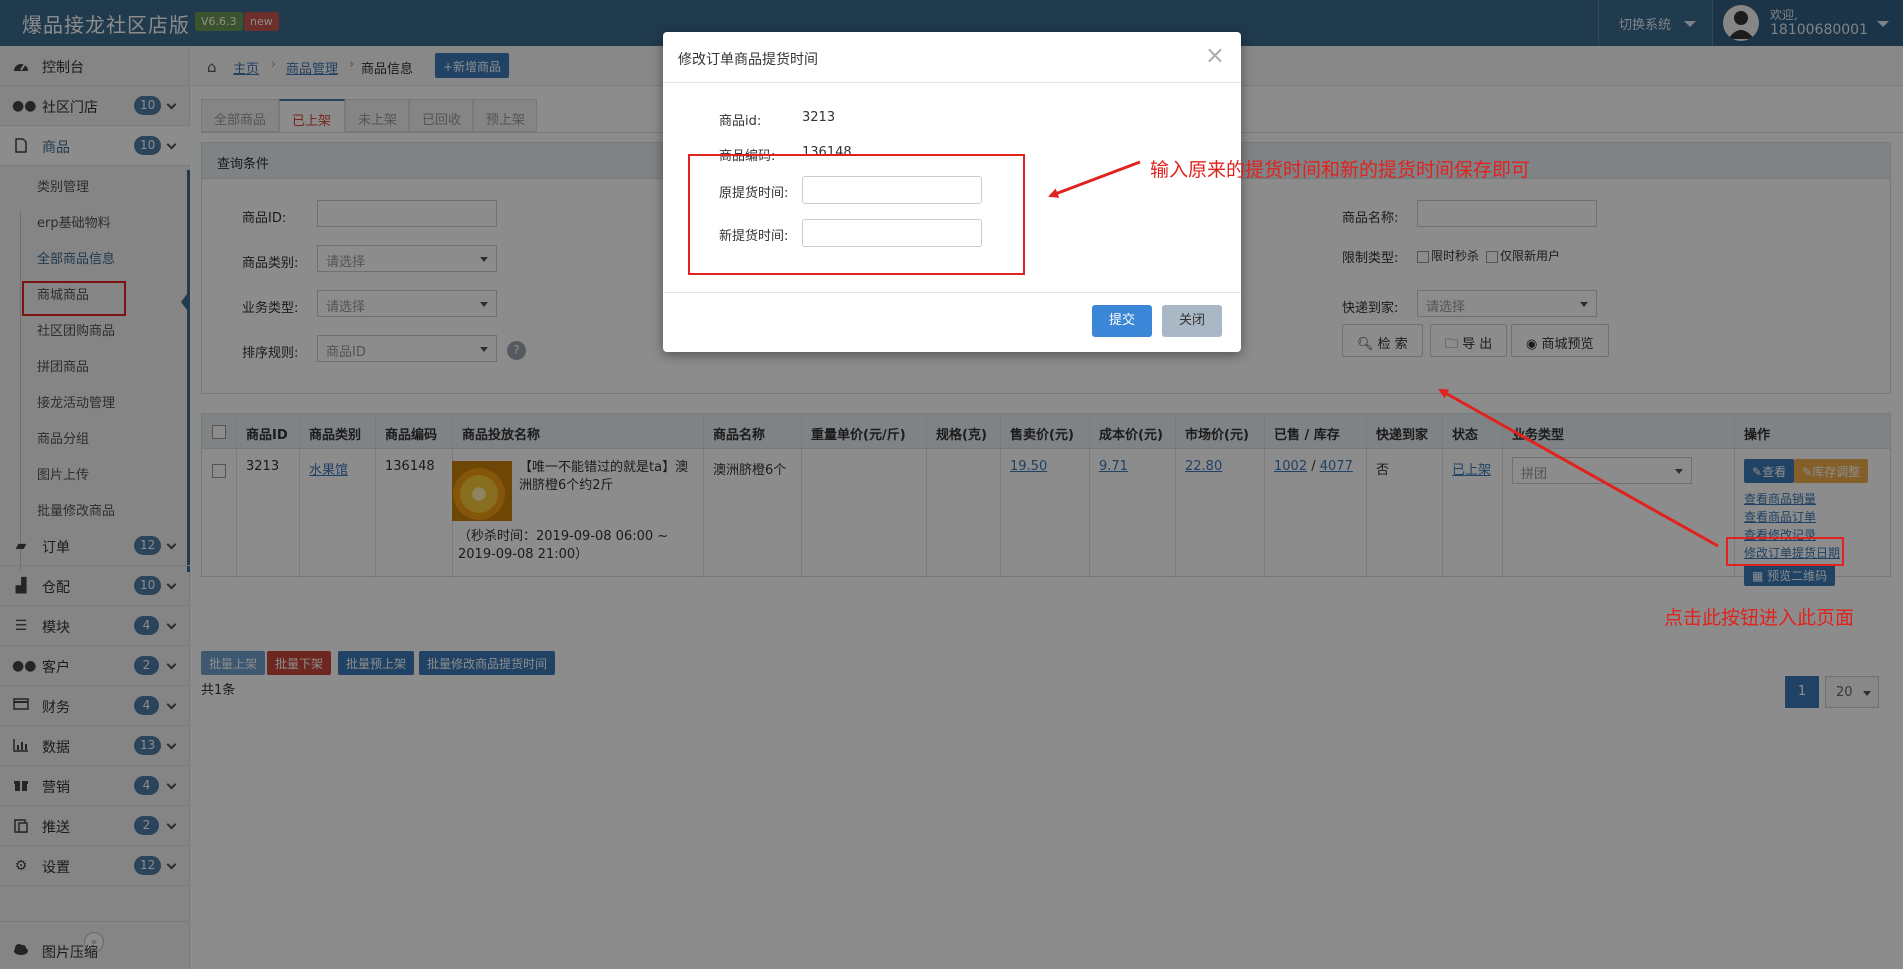 The height and width of the screenshot is (969, 1903). Describe the element at coordinates (748, 60) in the screenshot. I see `dialog-title: 修改订单商品提货时间` at that location.